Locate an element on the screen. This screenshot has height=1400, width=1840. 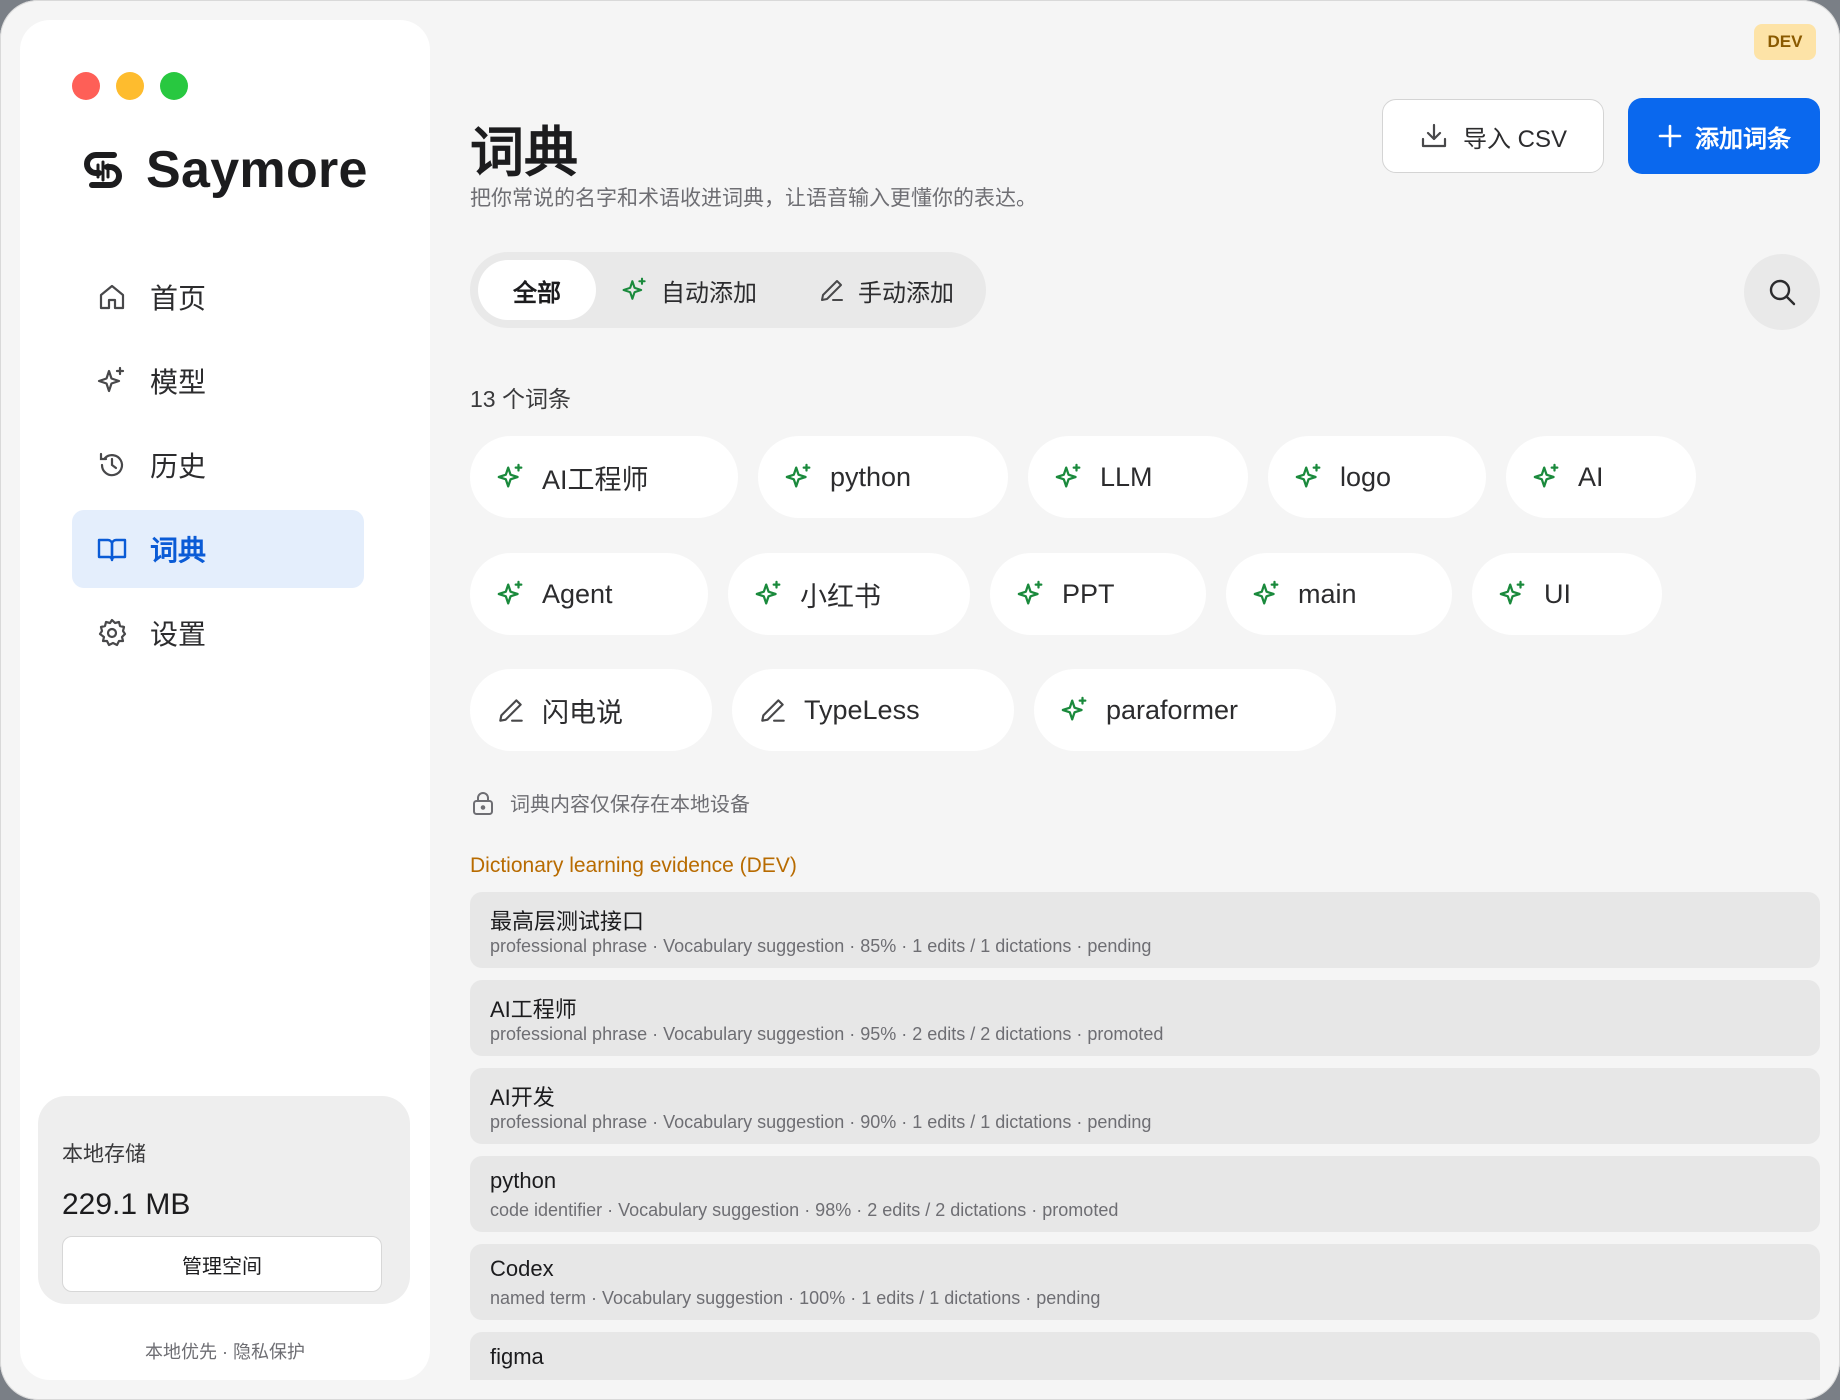
page-subtitle: 把你常说的名字和术语收进词典，让语音输入更懂你的表达。 is located at coordinates (753, 198).